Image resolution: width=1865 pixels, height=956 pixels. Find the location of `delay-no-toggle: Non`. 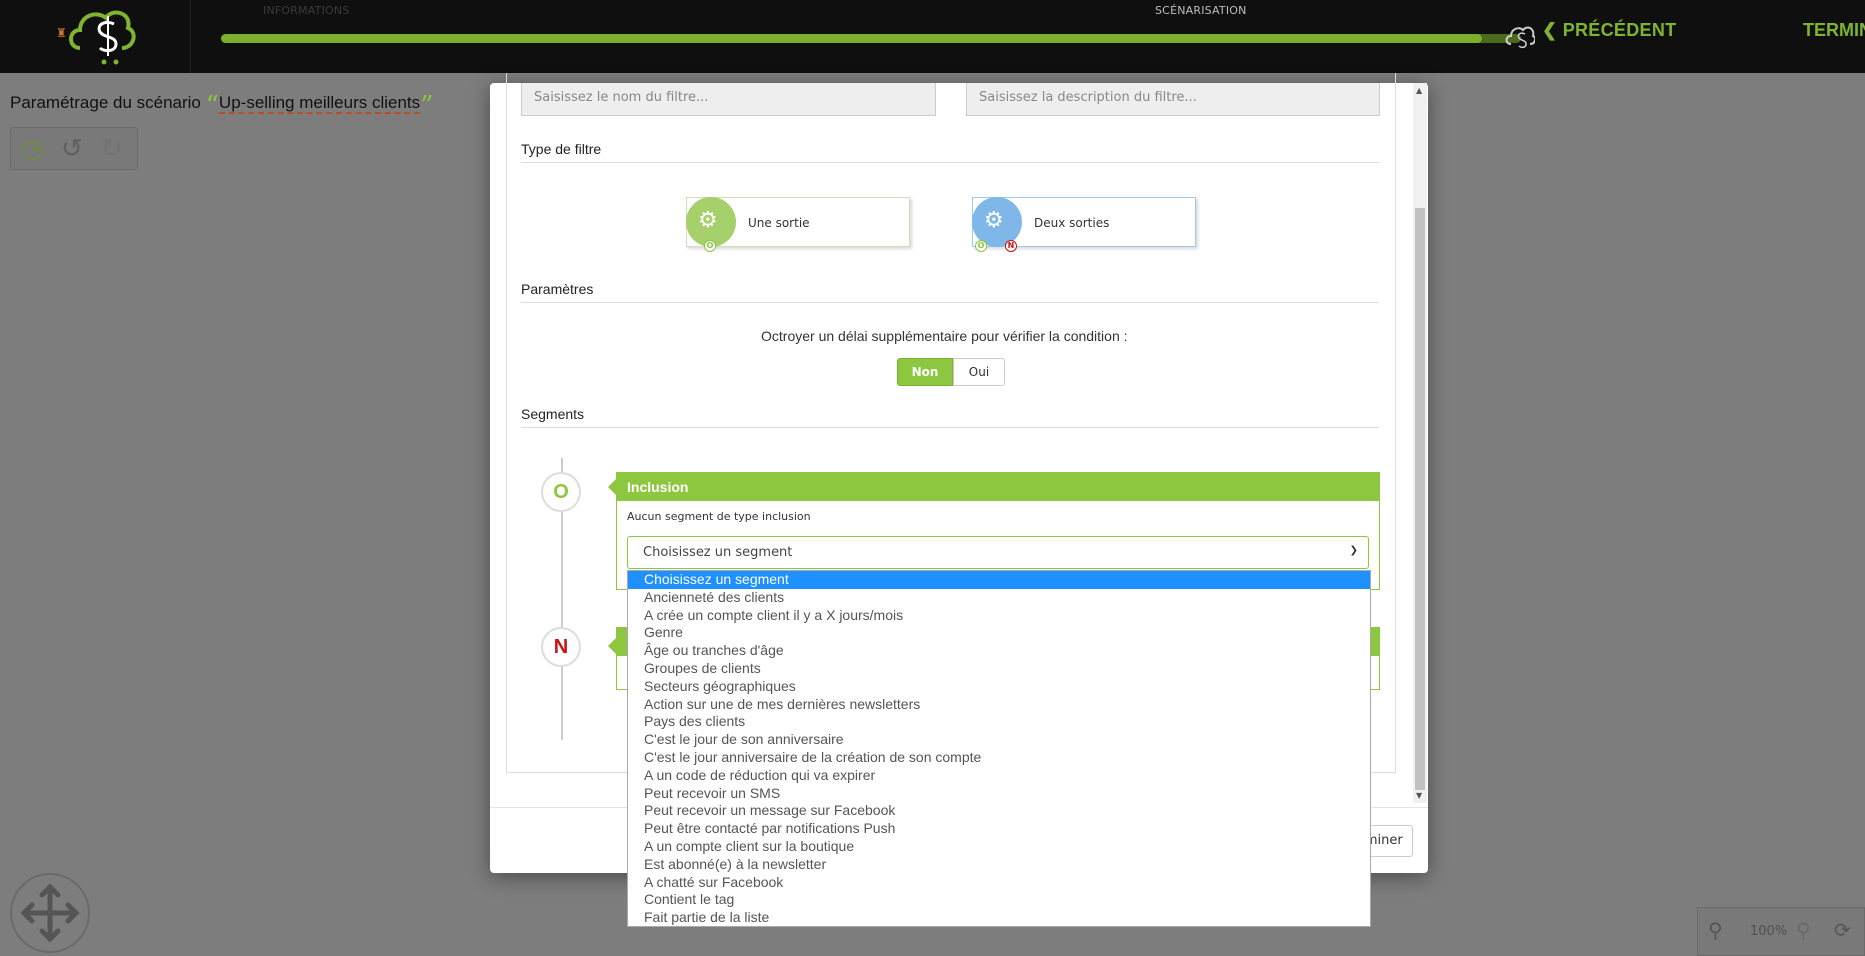

delay-no-toggle: Non is located at coordinates (925, 372).